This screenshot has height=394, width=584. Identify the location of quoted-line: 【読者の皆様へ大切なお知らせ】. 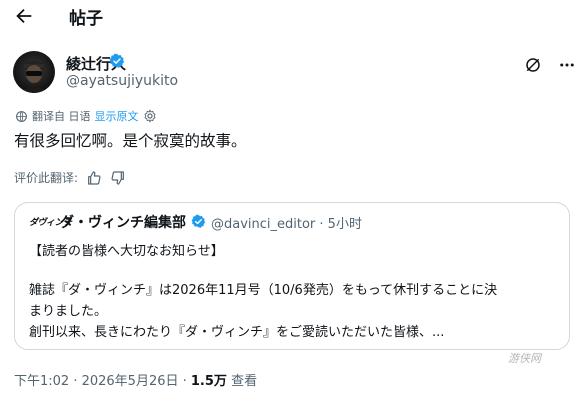
(126, 251).